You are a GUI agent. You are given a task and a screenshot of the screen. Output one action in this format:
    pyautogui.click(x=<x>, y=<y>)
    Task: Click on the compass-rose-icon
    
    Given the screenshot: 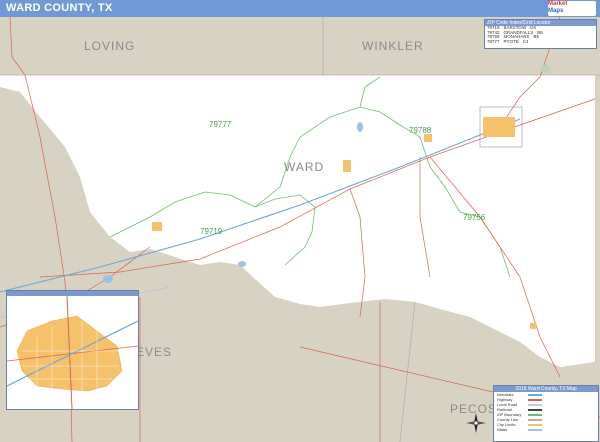 What is the action you would take?
    pyautogui.click(x=476, y=423)
    